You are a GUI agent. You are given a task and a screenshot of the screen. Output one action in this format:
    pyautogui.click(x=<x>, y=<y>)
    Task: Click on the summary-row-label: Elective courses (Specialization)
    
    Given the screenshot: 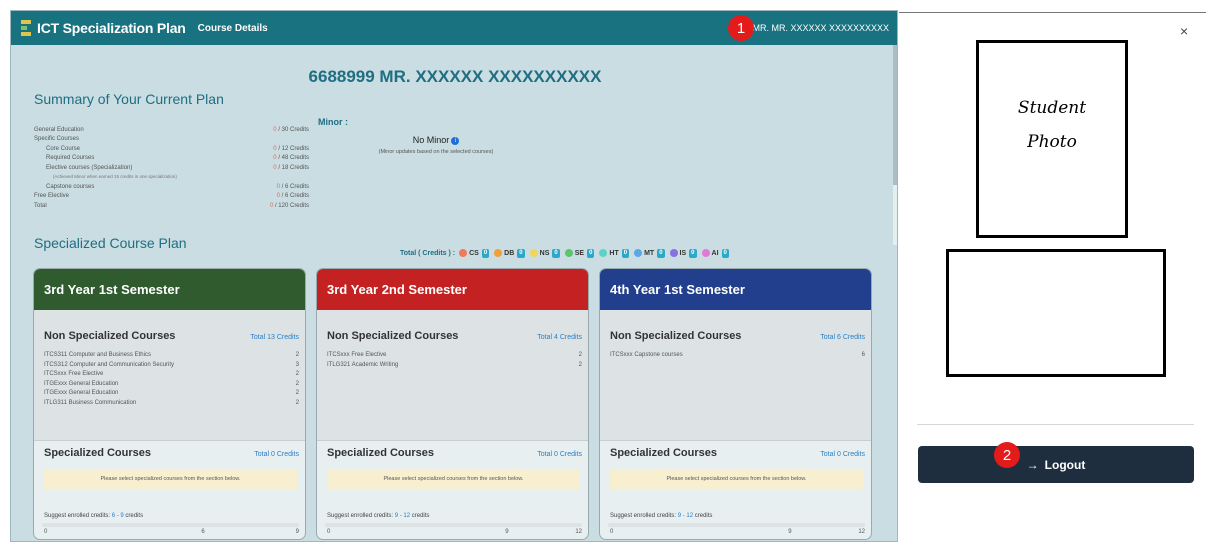 What is the action you would take?
    pyautogui.click(x=89, y=168)
    